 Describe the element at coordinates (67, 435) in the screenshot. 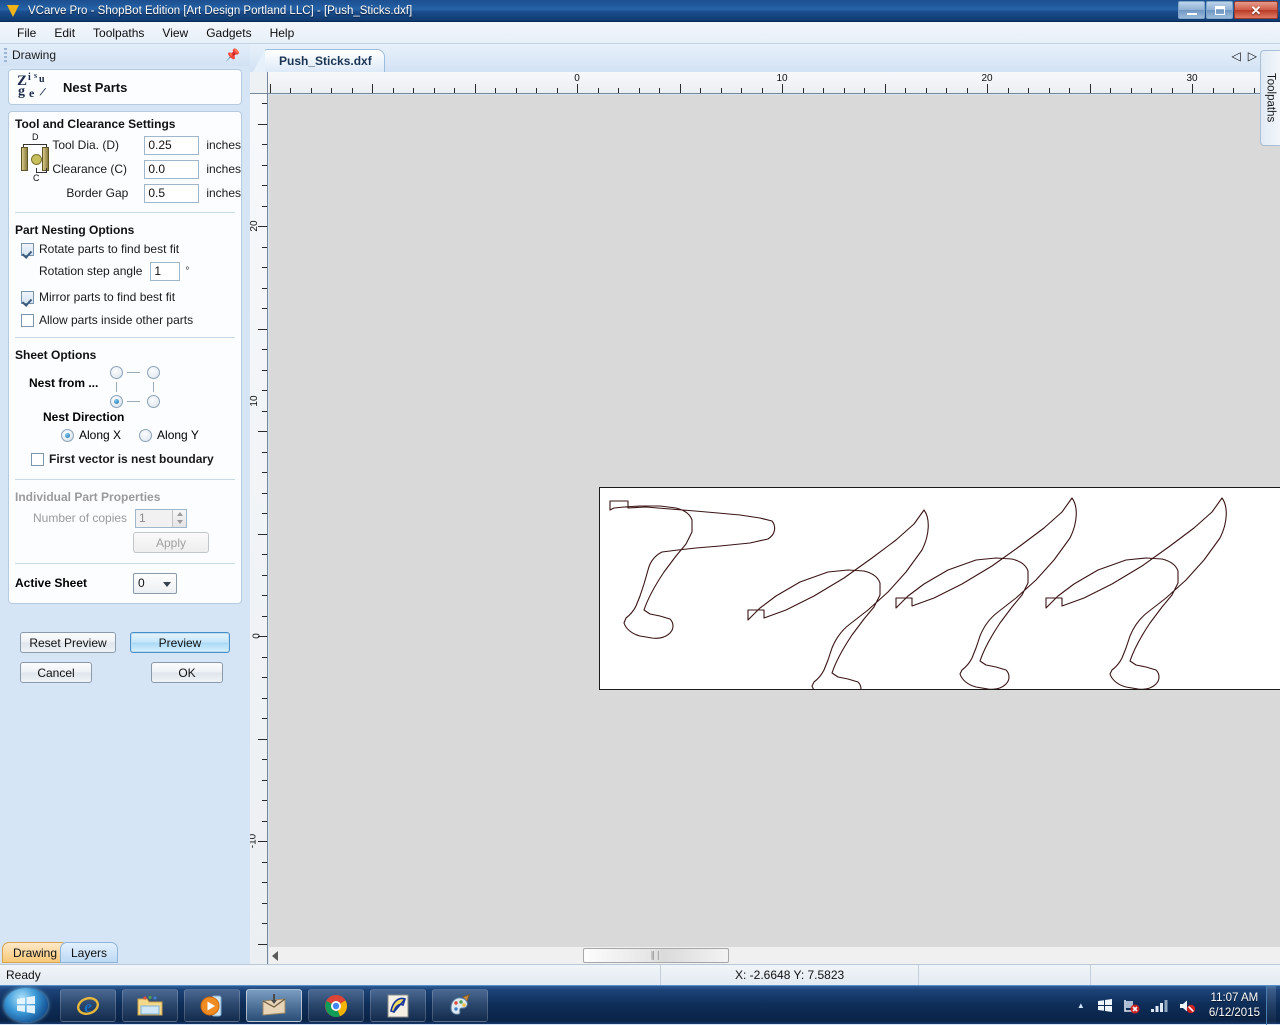

I see `along-x-radio` at that location.